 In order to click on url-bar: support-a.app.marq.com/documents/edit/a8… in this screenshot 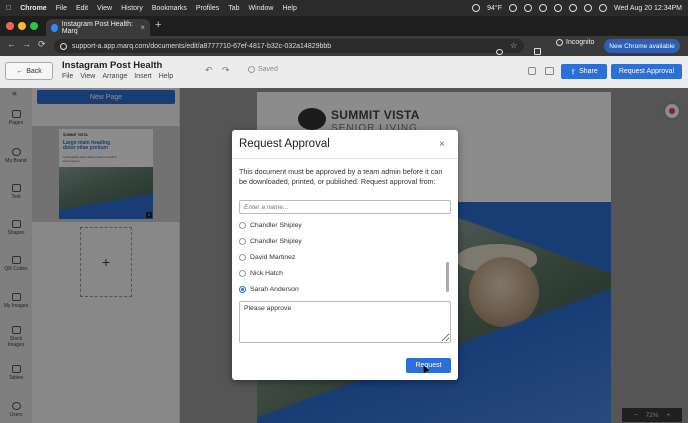, I will do `click(289, 46)`.